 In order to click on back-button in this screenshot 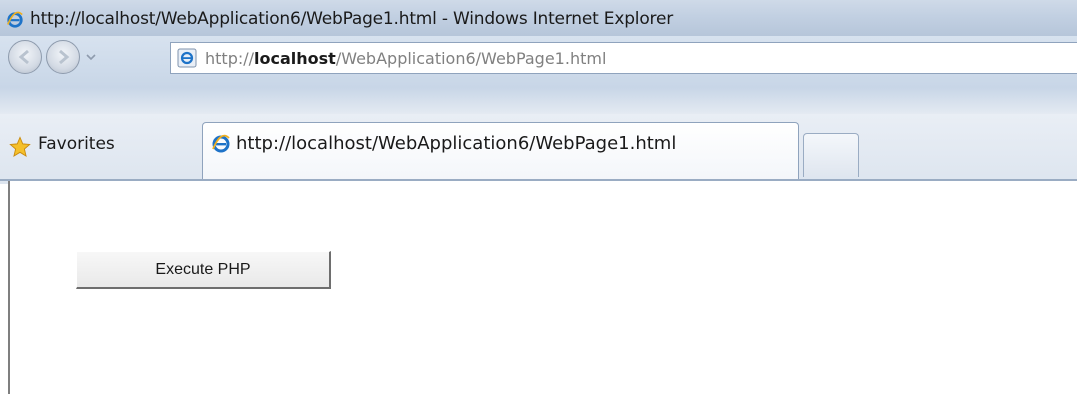, I will do `click(25, 57)`.